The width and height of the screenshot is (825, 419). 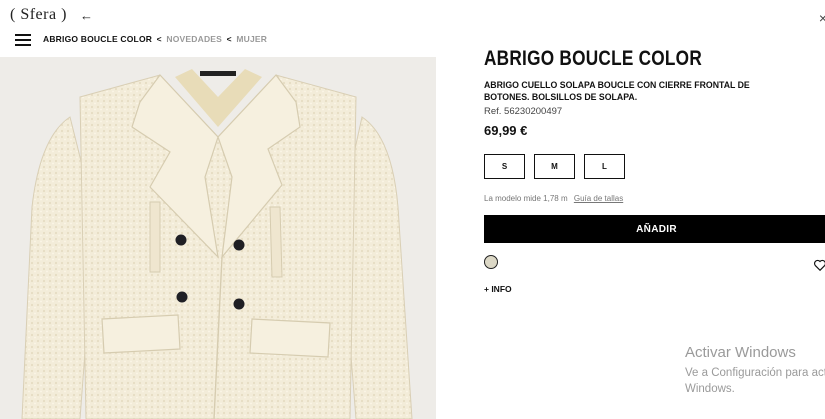 I want to click on arrow-left-icon: ←, so click(x=86, y=15).